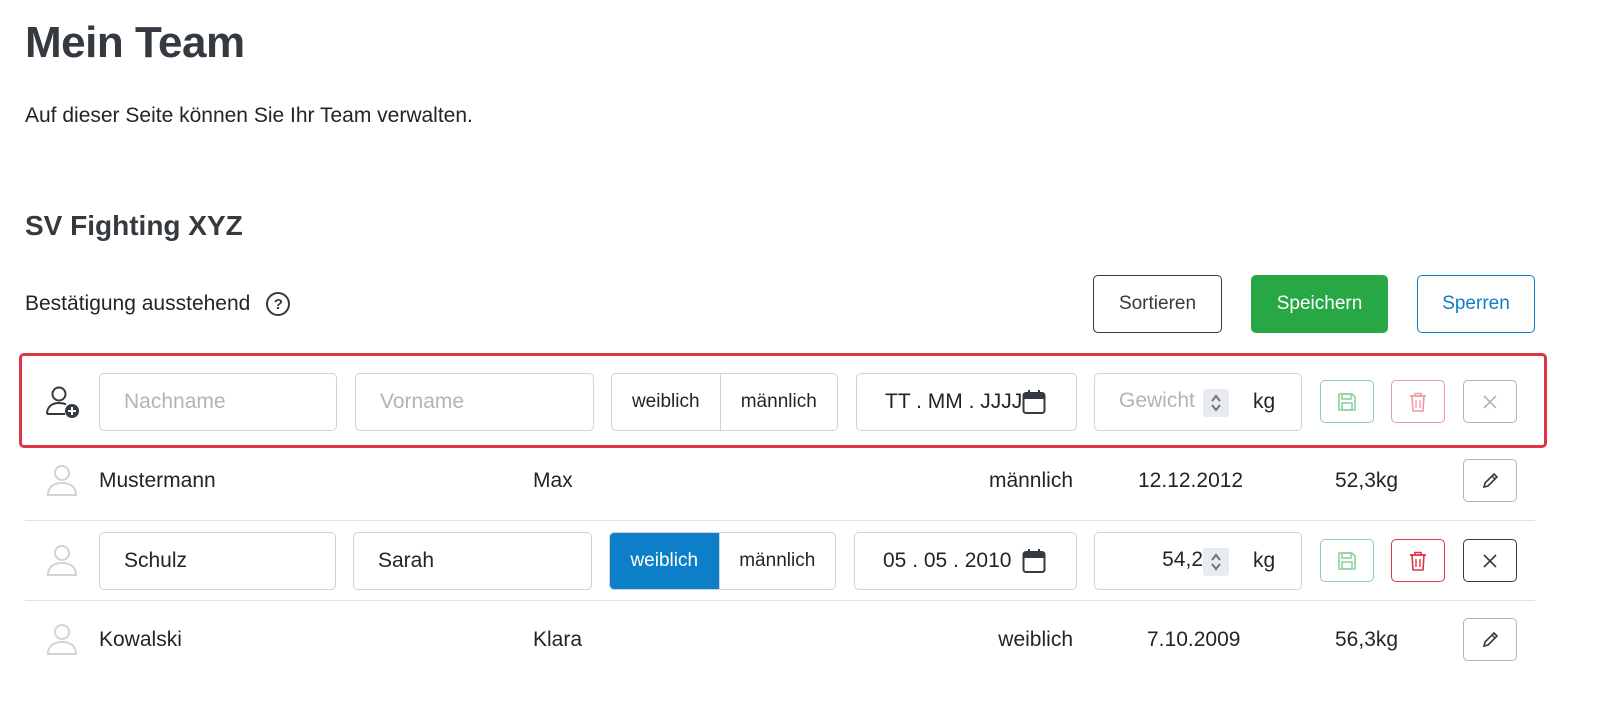 The width and height of the screenshot is (1619, 719). What do you see at coordinates (947, 560) in the screenshot?
I see `birthdate-value: 05 . 05 . 2010` at bounding box center [947, 560].